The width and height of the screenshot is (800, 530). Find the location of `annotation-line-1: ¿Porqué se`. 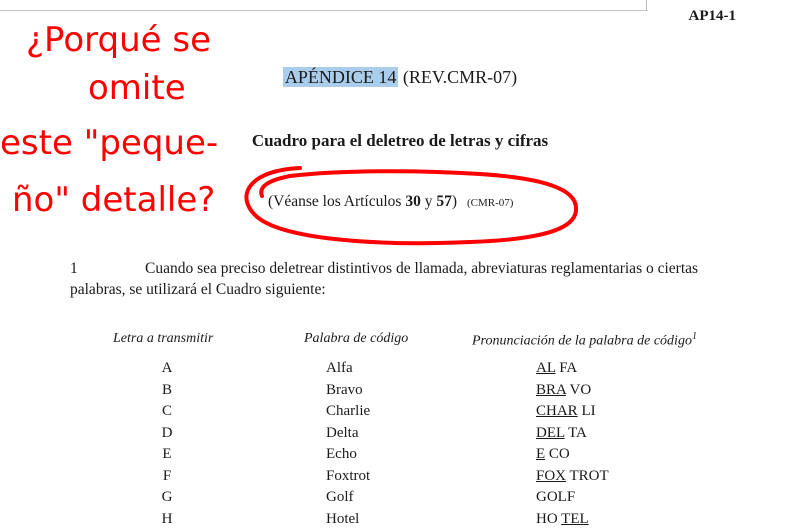

annotation-line-1: ¿Porqué se is located at coordinates (118, 40).